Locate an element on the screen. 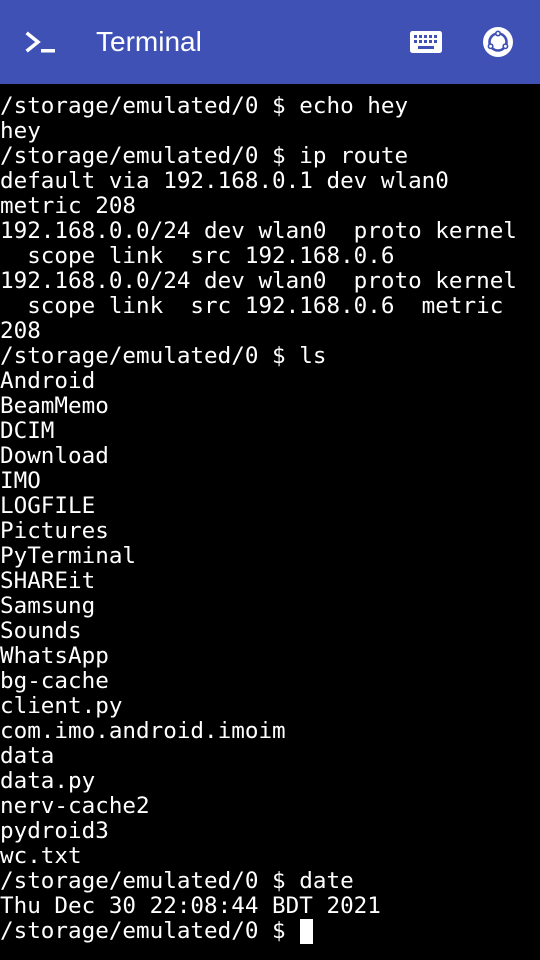 The height and width of the screenshot is (960, 540). terminal-prompt-line: /storage/emulated/0 $ is located at coordinates (270, 931).